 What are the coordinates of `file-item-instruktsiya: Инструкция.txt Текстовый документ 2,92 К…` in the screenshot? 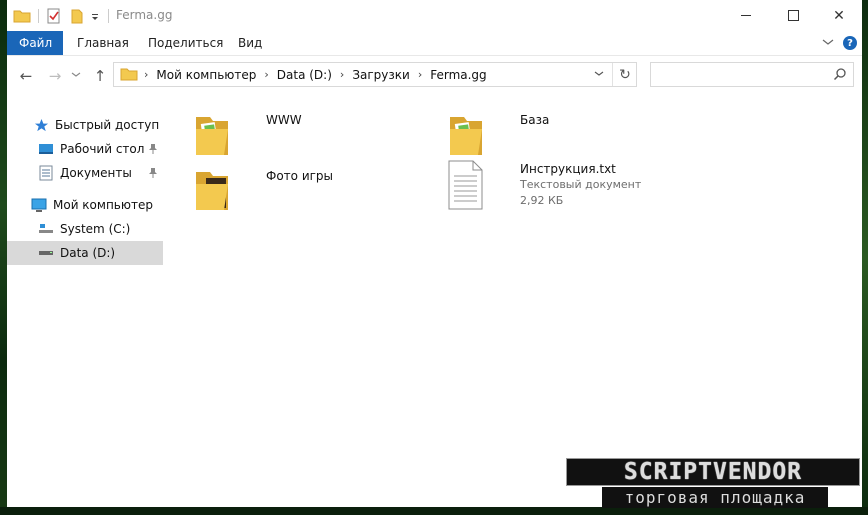 It's located at (571, 186).